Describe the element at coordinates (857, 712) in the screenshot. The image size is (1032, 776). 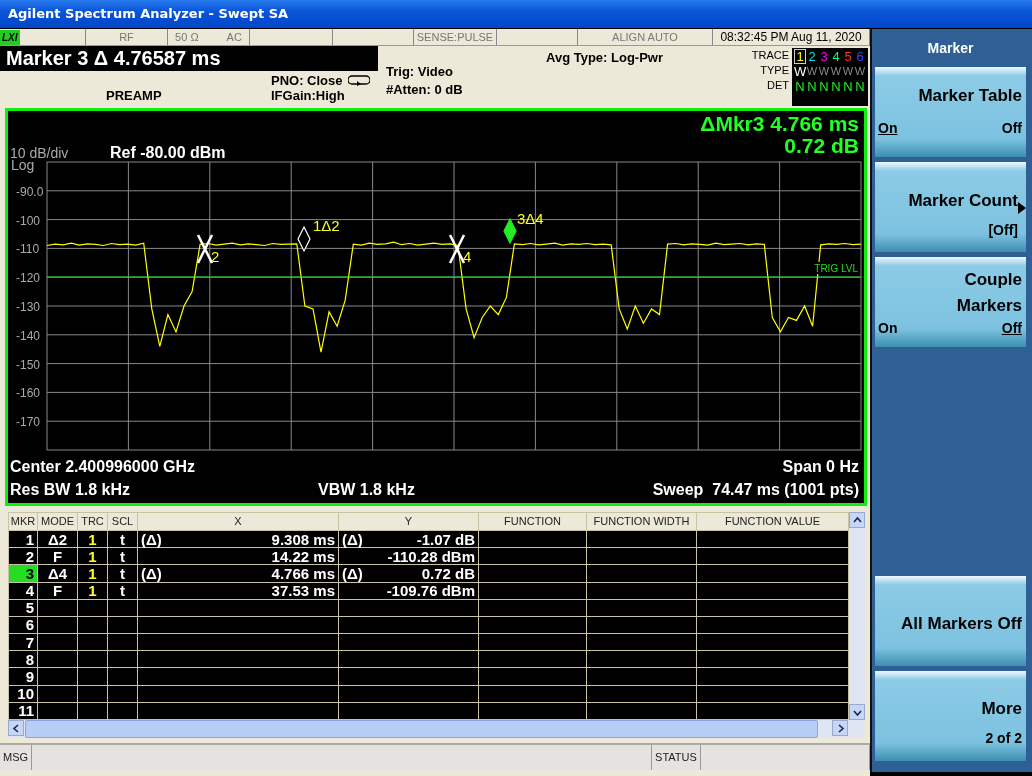
I see `scroll-down-button` at that location.